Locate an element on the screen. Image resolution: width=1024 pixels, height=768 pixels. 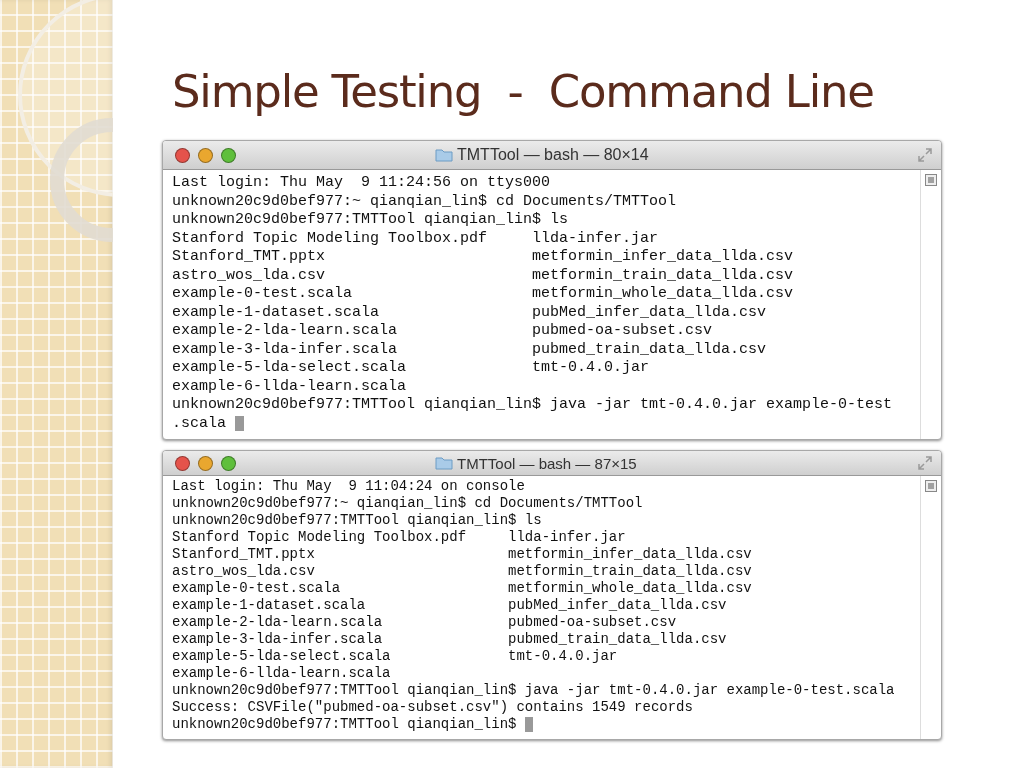
slide-title: Simple Testing - Command Line is located at coordinates (523, 92).